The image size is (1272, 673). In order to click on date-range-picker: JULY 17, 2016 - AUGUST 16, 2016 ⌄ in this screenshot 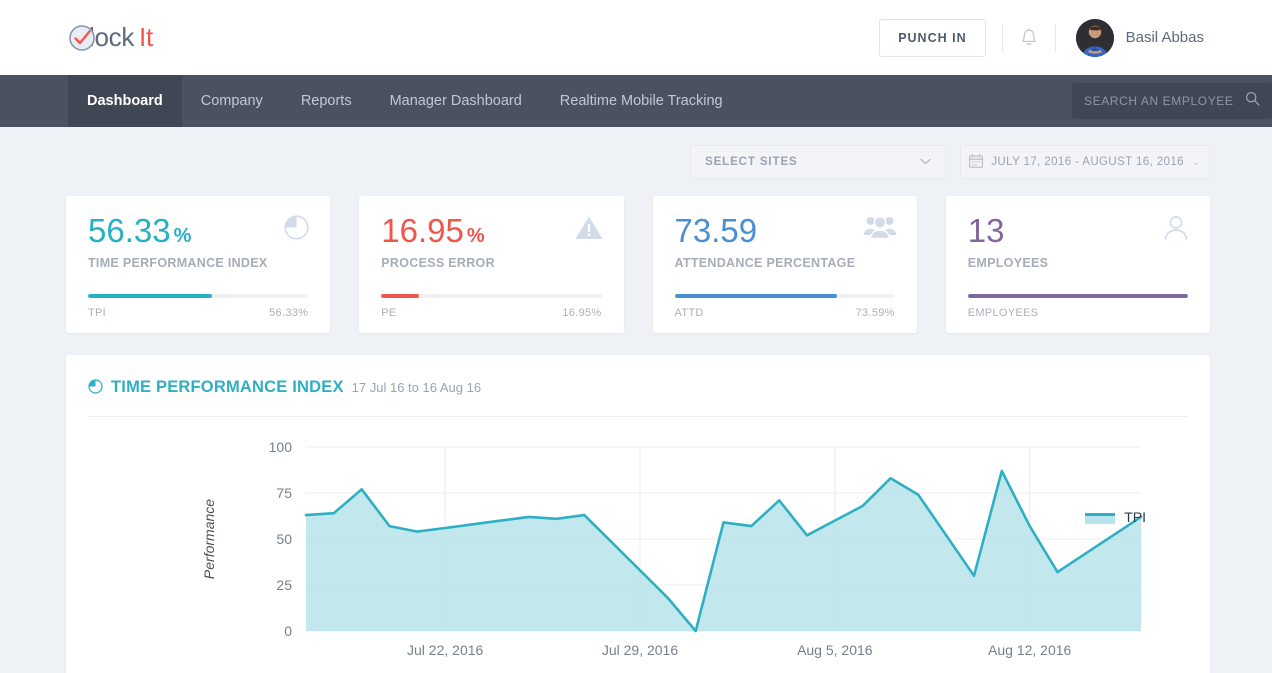, I will do `click(1085, 162)`.